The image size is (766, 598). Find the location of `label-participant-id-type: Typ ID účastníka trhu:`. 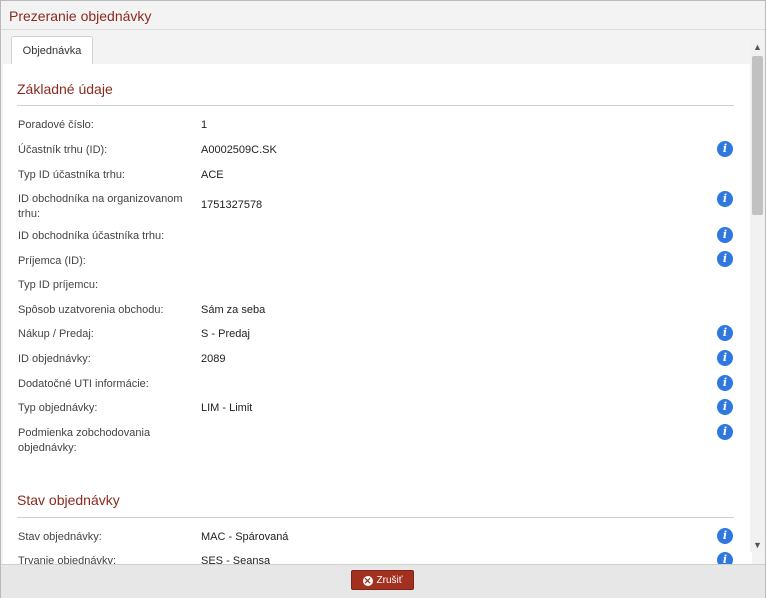

label-participant-id-type: Typ ID účastníka trhu: is located at coordinates (71, 175).